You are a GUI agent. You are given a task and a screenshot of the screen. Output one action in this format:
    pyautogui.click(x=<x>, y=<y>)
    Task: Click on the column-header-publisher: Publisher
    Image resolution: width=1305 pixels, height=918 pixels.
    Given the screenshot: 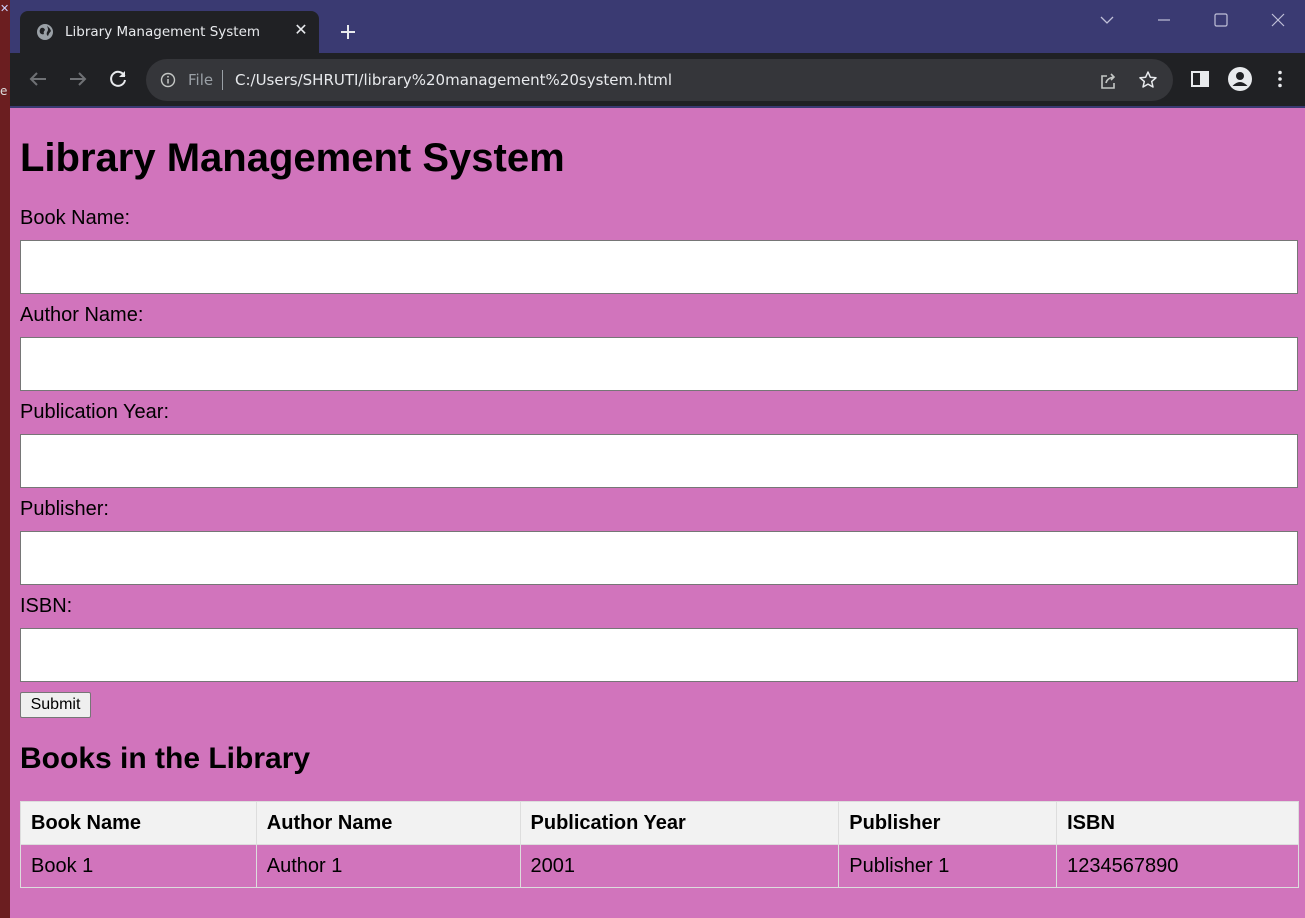 What is the action you would take?
    pyautogui.click(x=948, y=823)
    